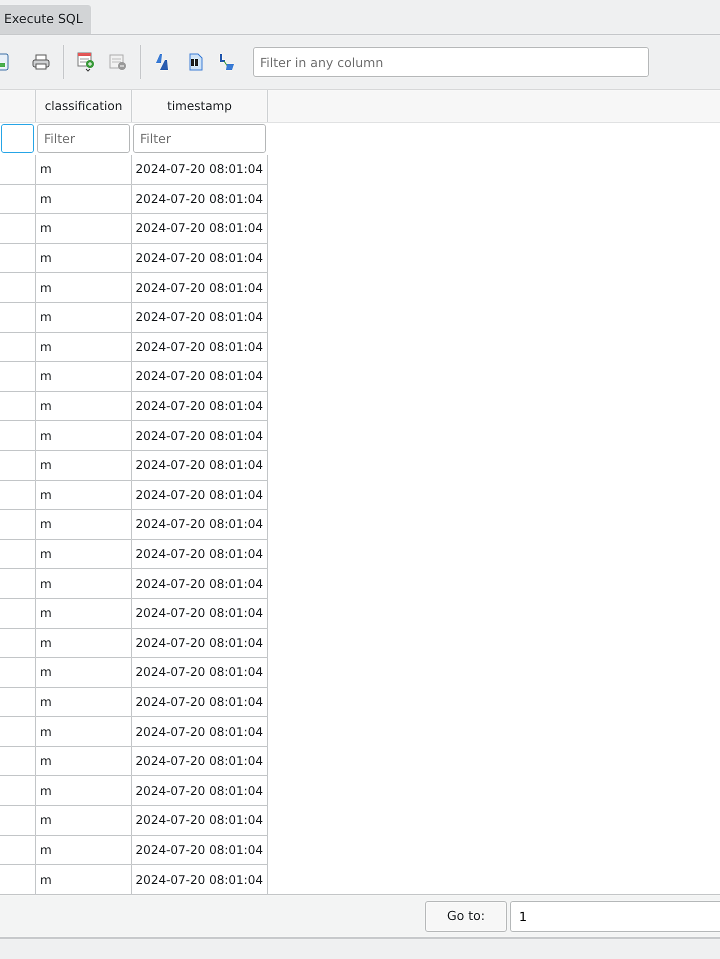 Image resolution: width=720 pixels, height=959 pixels. I want to click on filter-field: Filter in any column, so click(451, 62).